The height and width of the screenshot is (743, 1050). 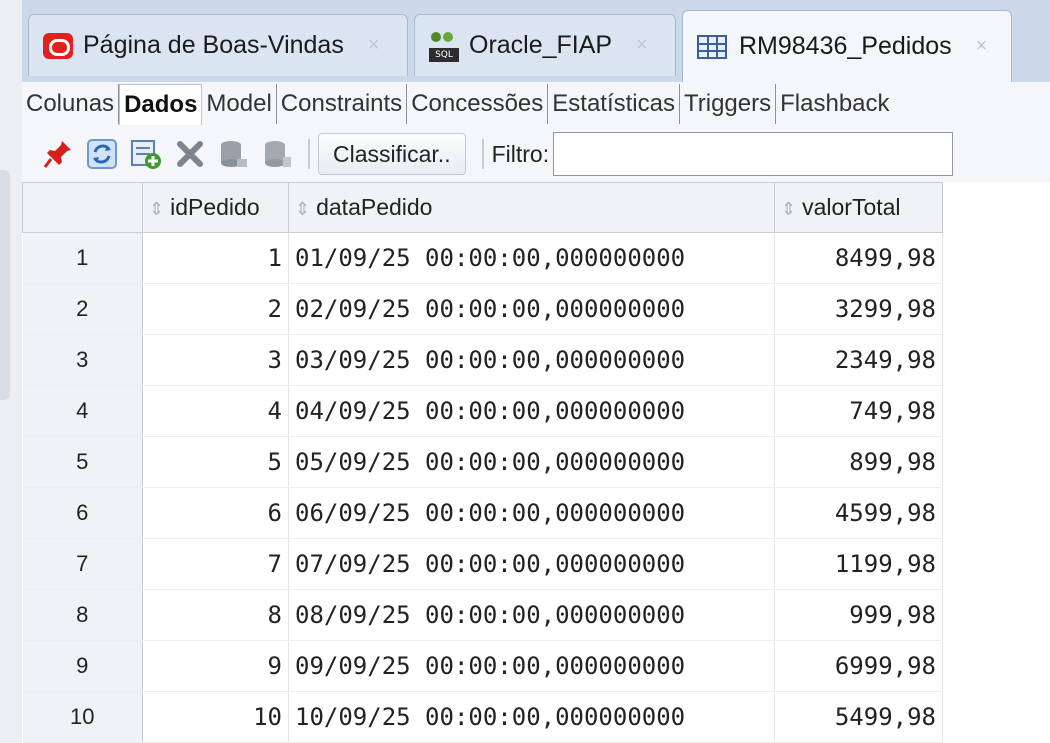 What do you see at coordinates (11, 371) in the screenshot?
I see `left-gutter` at bounding box center [11, 371].